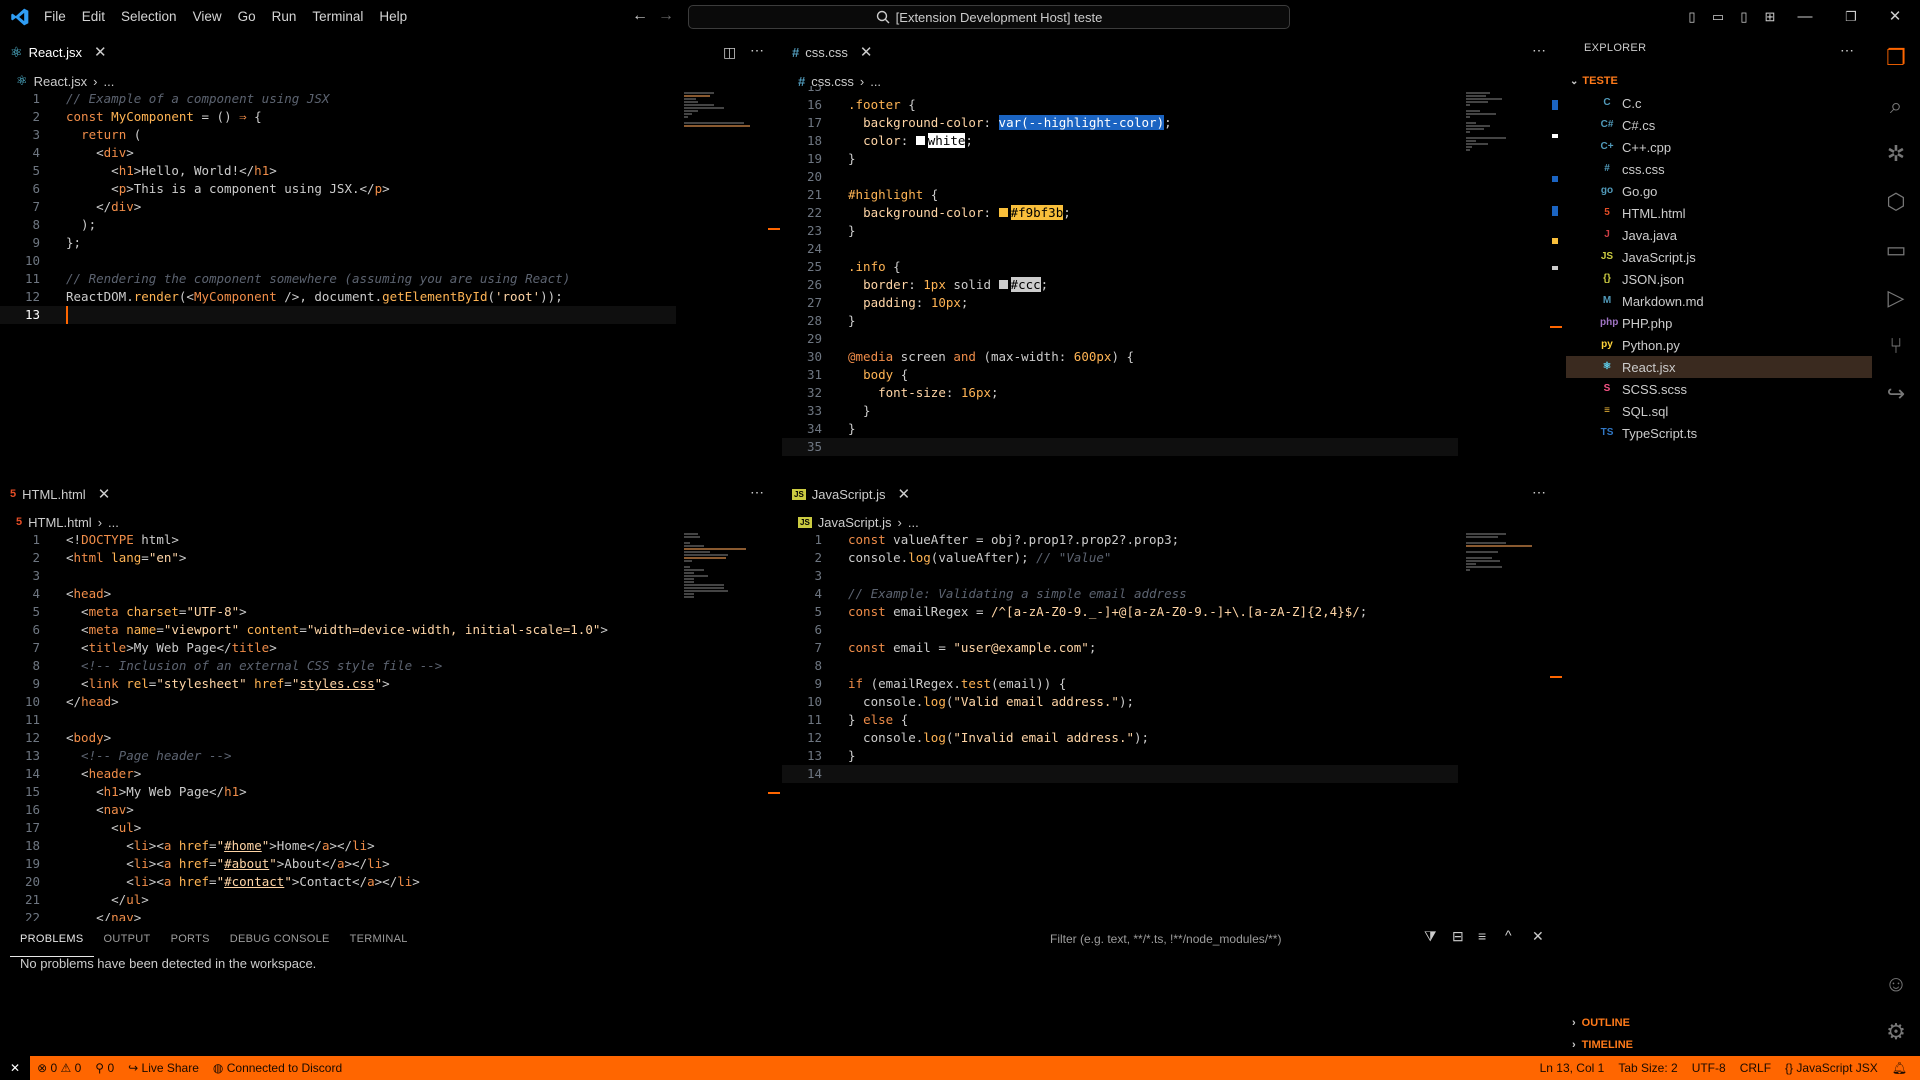 The height and width of the screenshot is (1080, 1920). Describe the element at coordinates (855, 522) in the screenshot. I see `breadcrumb-file: JavaScript.js` at that location.